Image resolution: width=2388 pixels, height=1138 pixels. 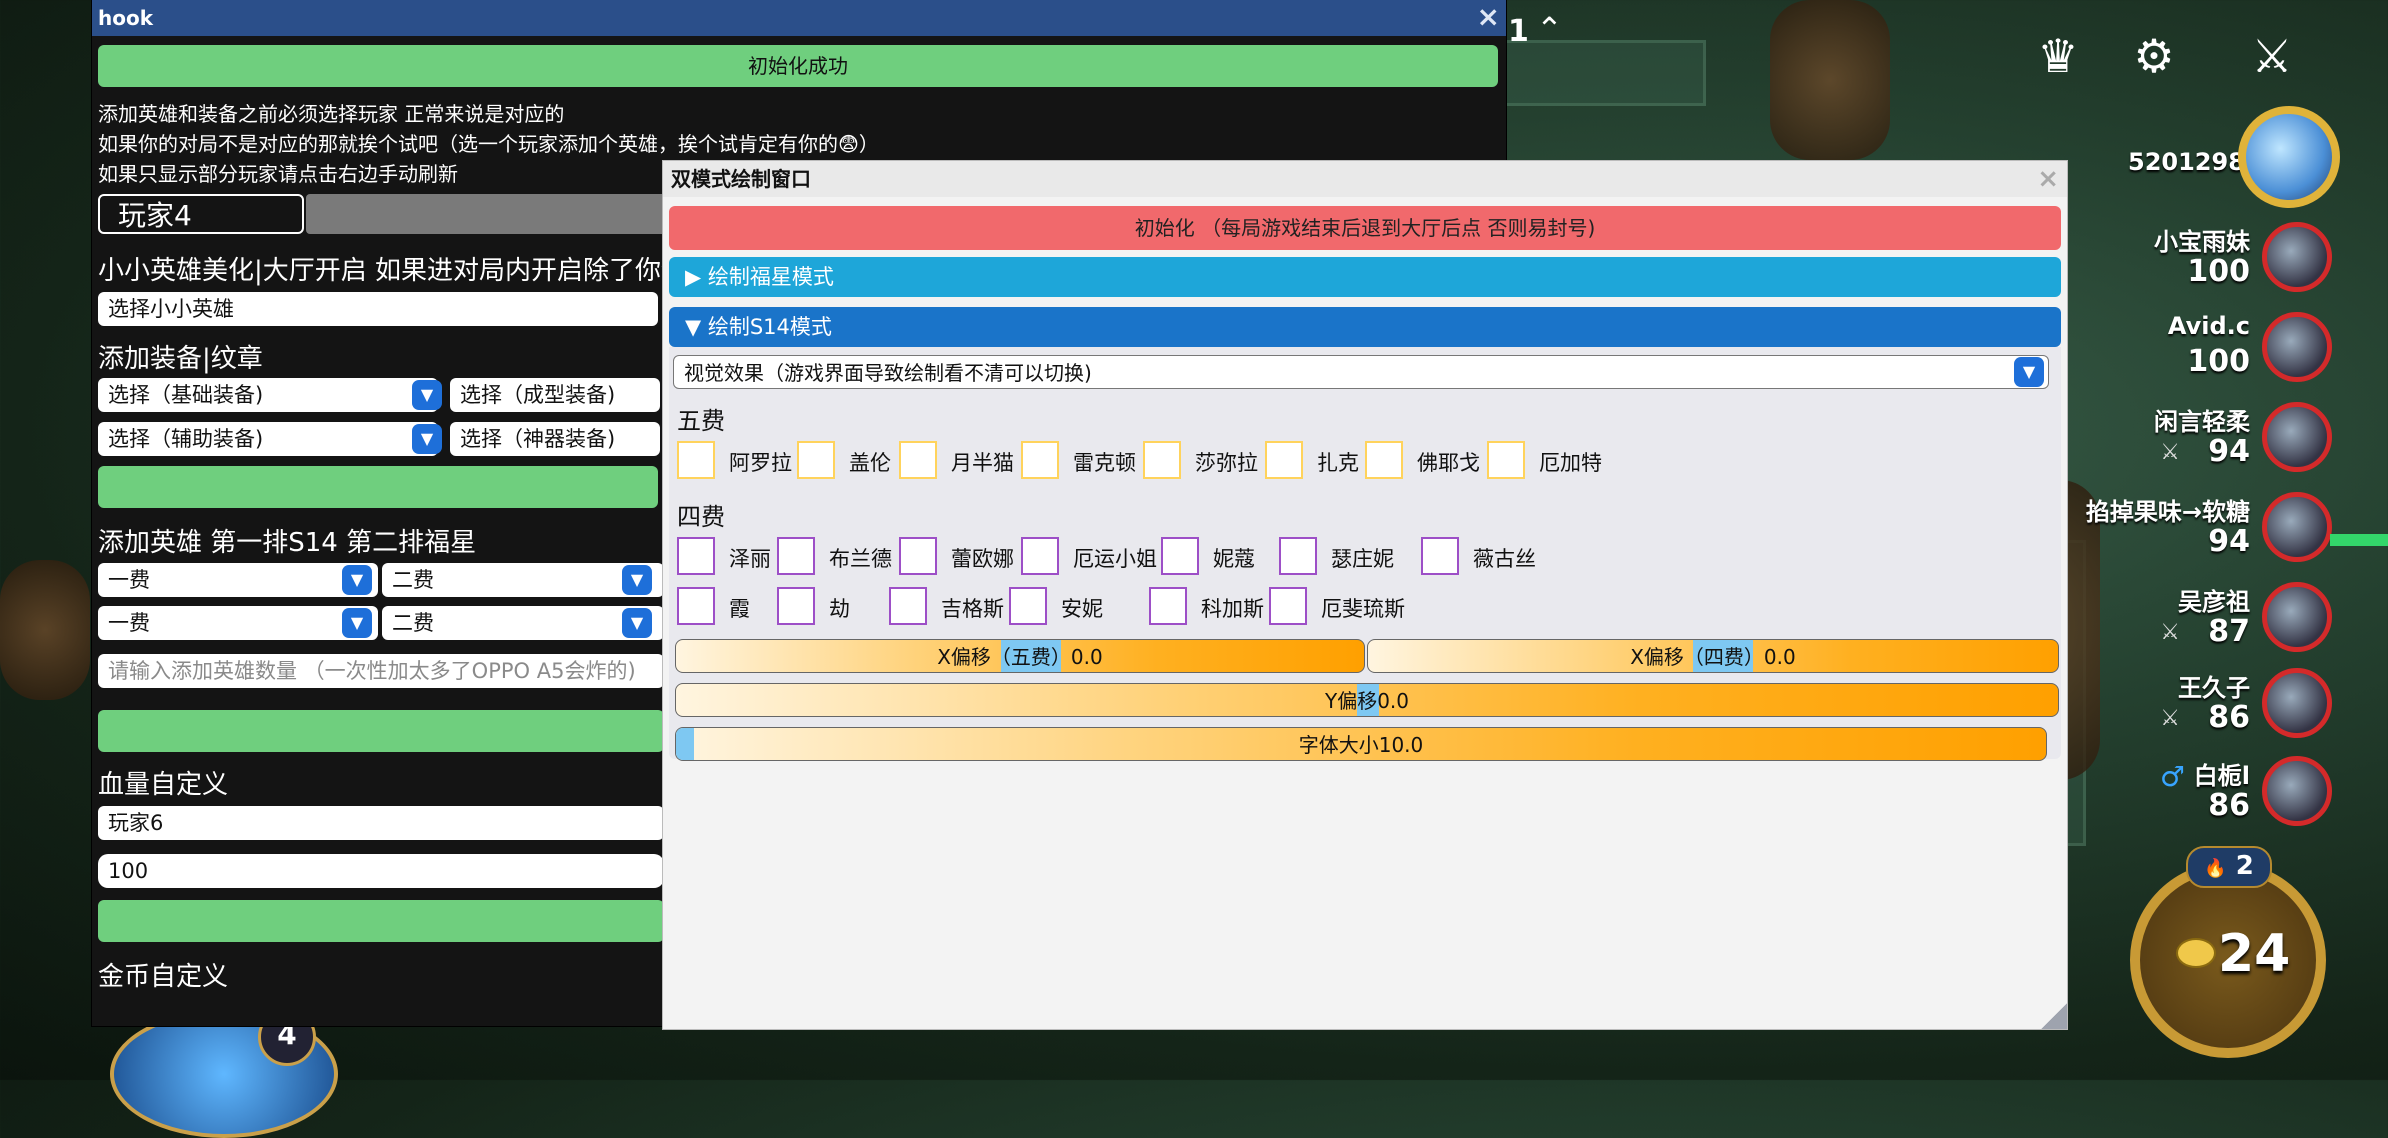 What do you see at coordinates (798, 66) in the screenshot?
I see `init-success-button: 初始化成功` at bounding box center [798, 66].